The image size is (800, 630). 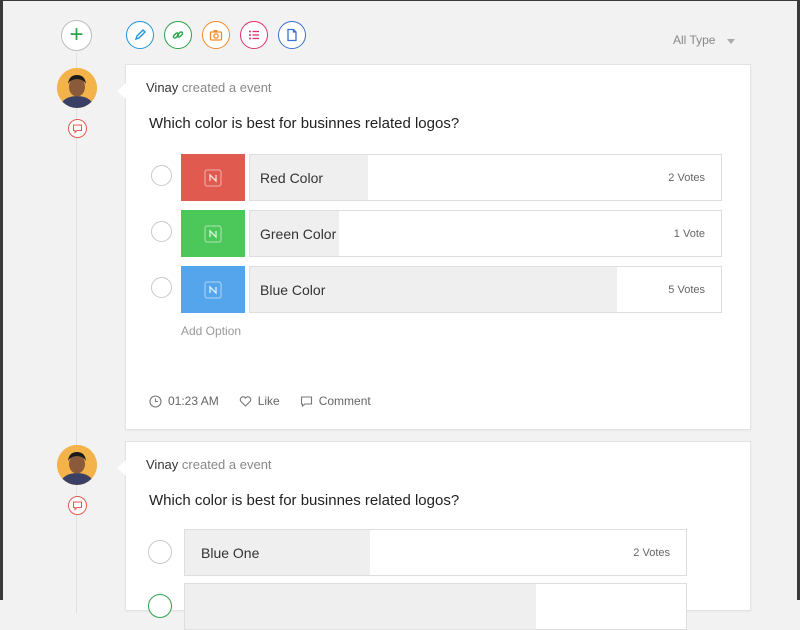 What do you see at coordinates (344, 401) in the screenshot?
I see `comment-label: Comment` at bounding box center [344, 401].